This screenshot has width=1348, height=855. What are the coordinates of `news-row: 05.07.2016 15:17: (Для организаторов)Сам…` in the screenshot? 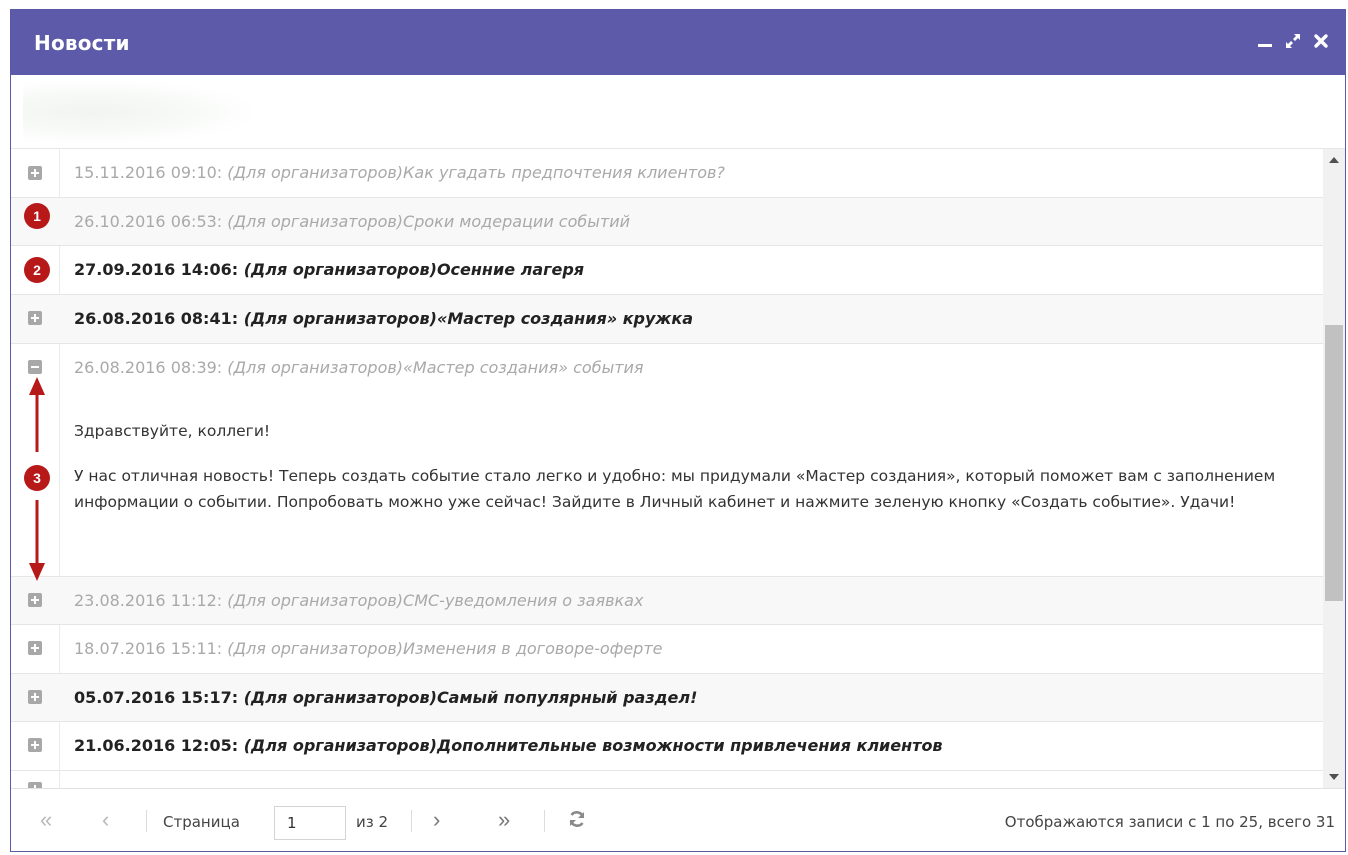 It's located at (667, 698).